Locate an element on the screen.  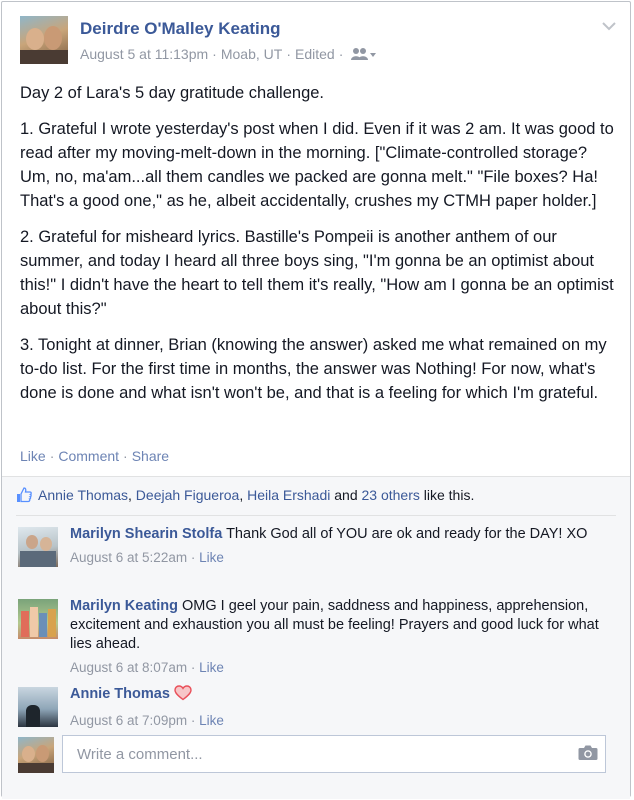
others-link: 23 others is located at coordinates (391, 495).